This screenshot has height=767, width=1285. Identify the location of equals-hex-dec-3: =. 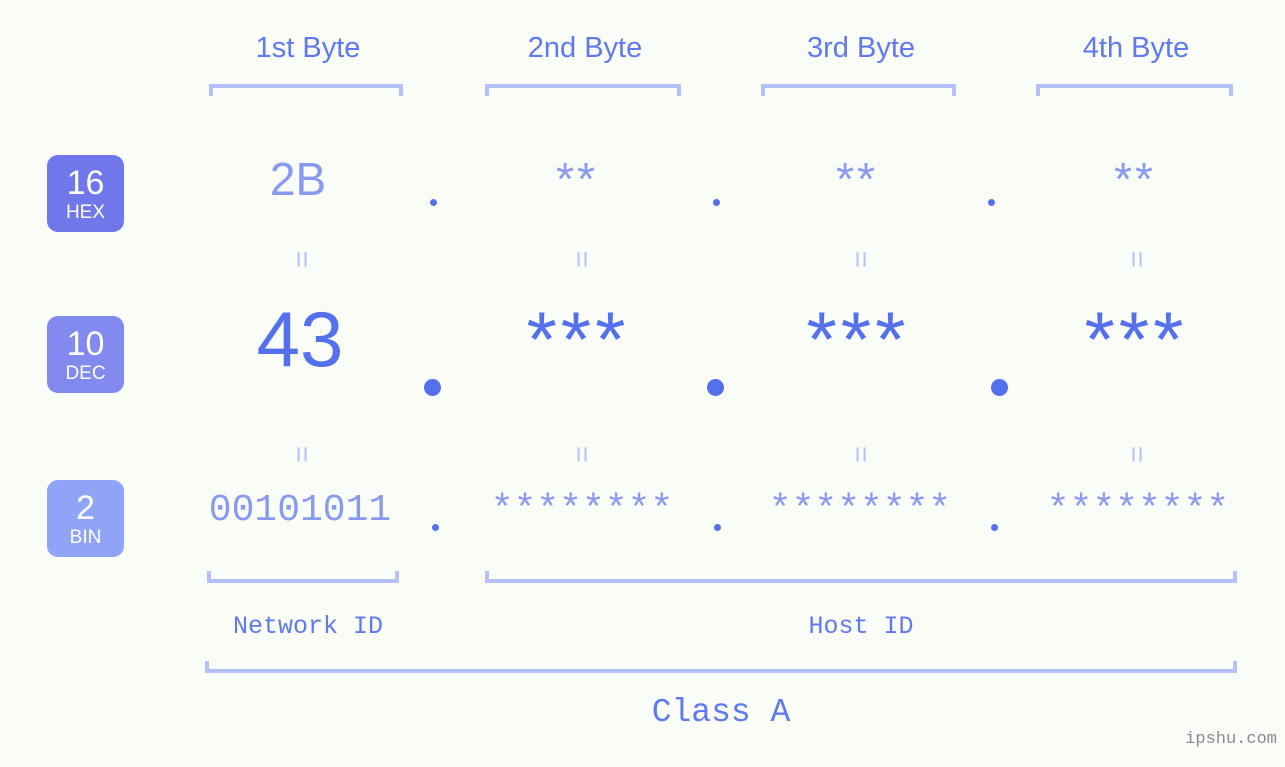
(860, 259).